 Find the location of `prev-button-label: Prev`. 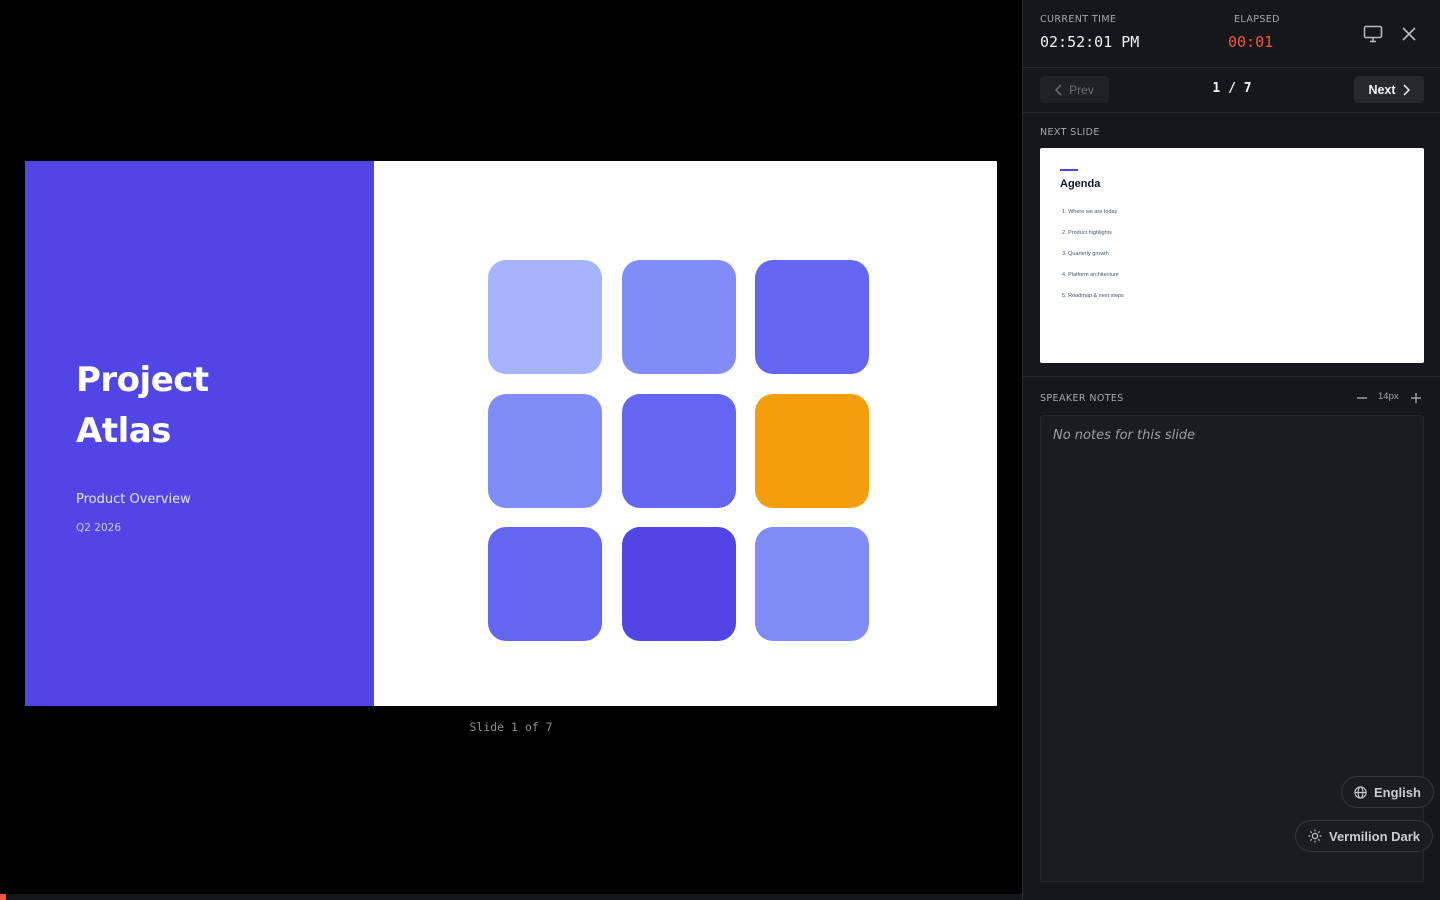

prev-button-label: Prev is located at coordinates (1081, 89).